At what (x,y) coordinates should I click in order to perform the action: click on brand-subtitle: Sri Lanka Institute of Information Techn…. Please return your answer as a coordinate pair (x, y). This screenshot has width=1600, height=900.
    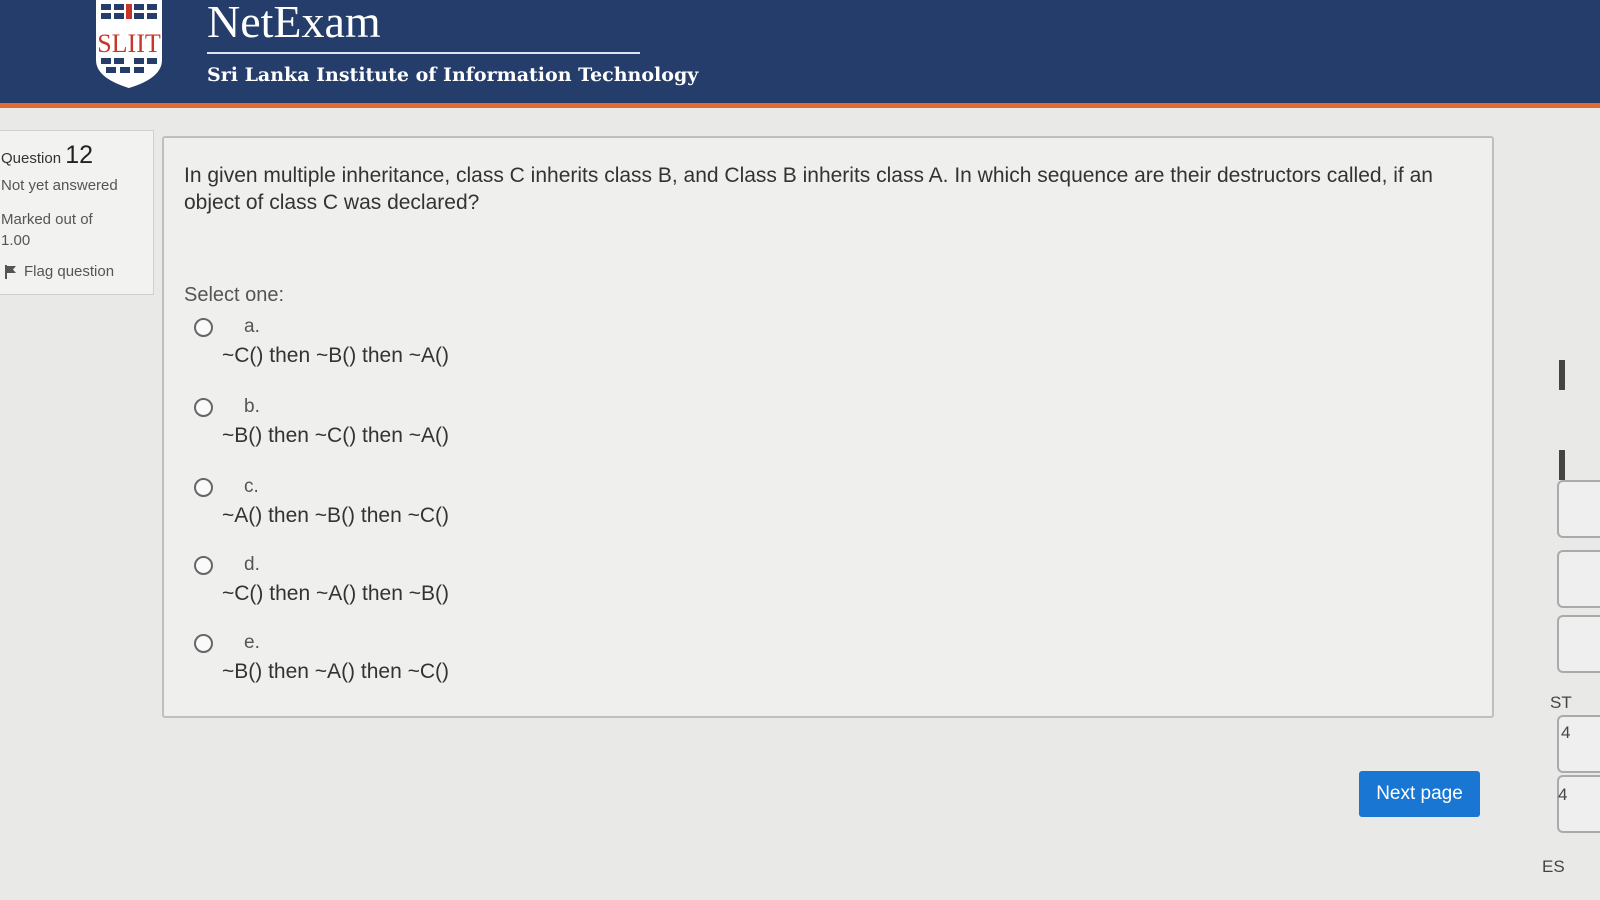
    Looking at the image, I should click on (453, 75).